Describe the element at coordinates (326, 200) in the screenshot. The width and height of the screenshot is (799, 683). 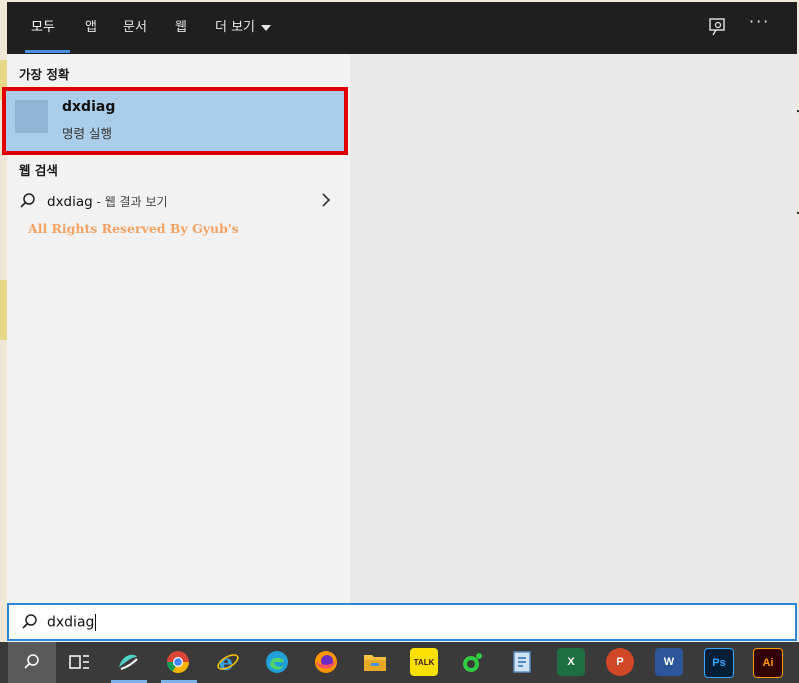
I see `chevron-right-icon` at that location.